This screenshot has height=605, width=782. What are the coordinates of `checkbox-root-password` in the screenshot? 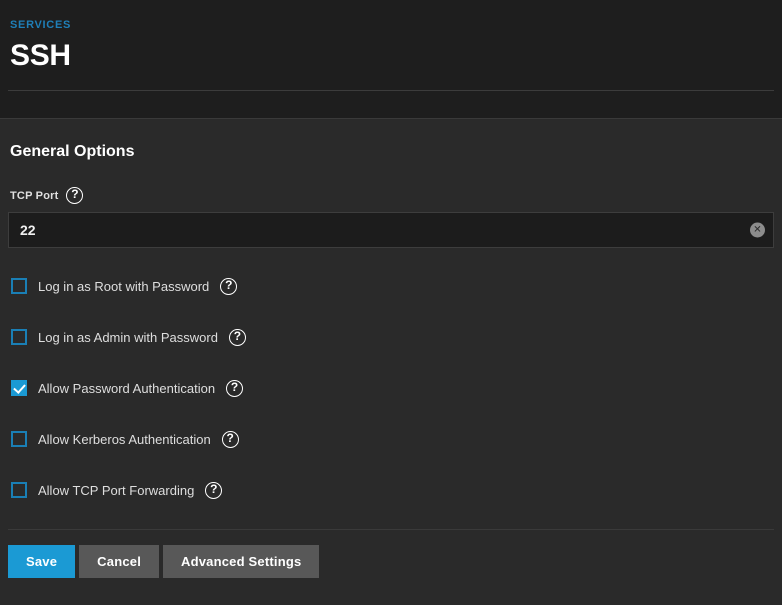 It's located at (19, 286).